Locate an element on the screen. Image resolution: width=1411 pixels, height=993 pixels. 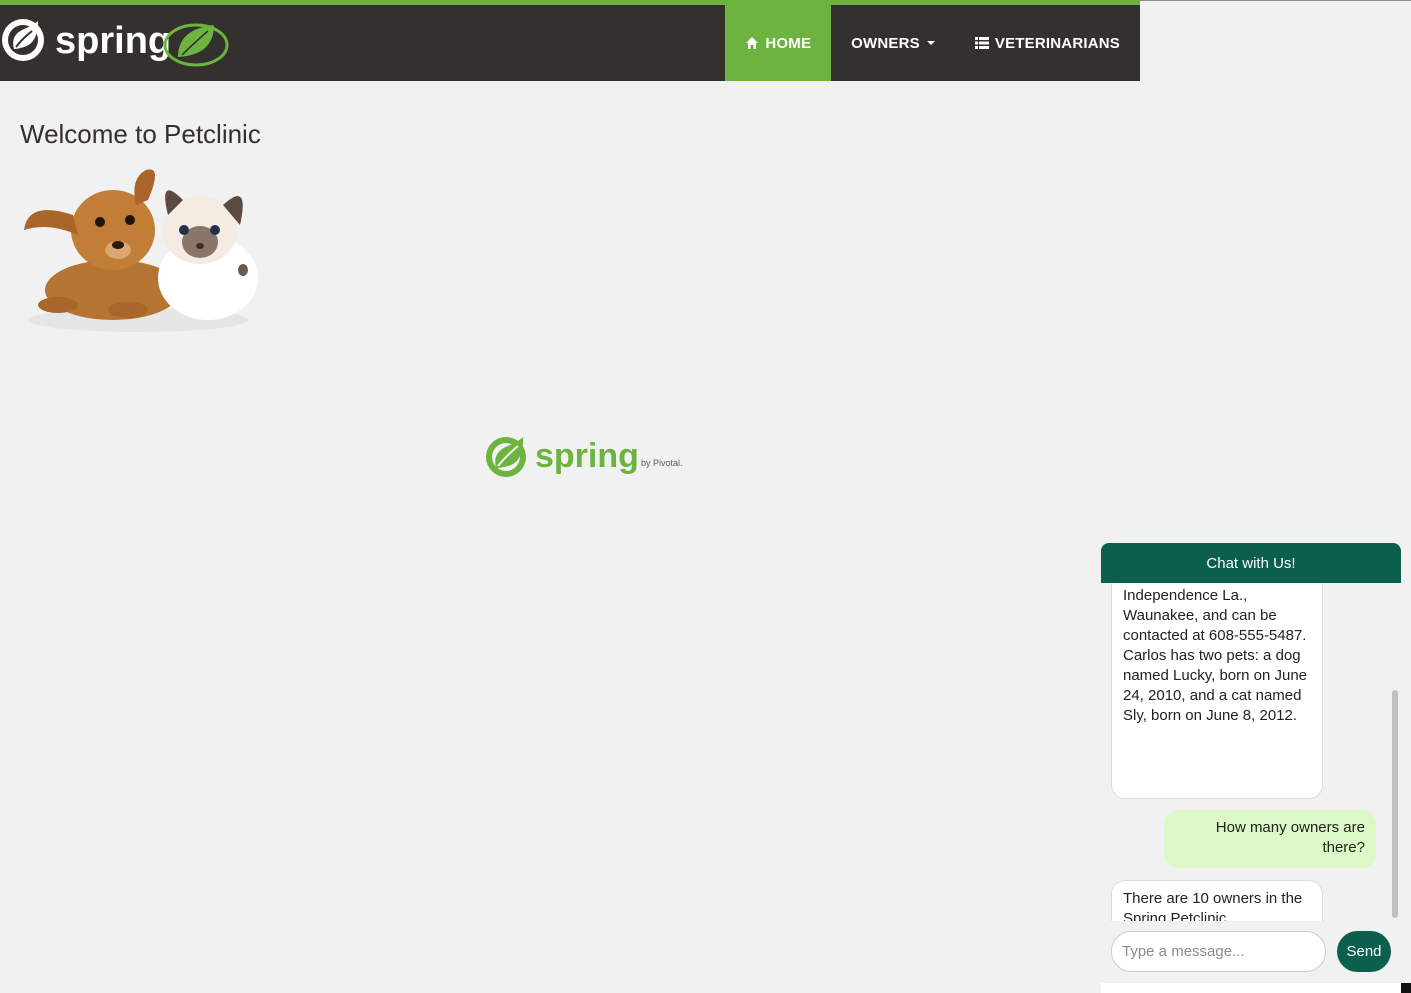
page-title: Welcome to Petclinic is located at coordinates (140, 134).